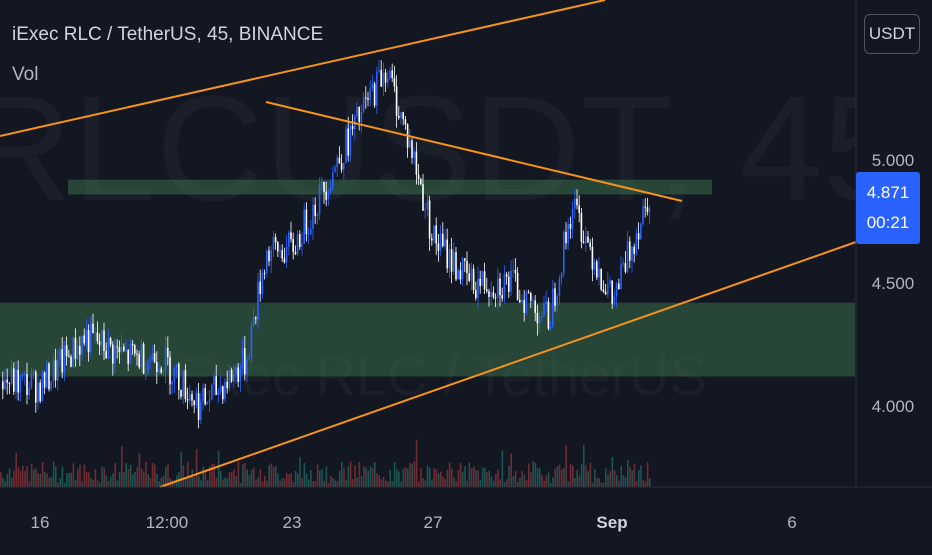 Image resolution: width=932 pixels, height=555 pixels. Describe the element at coordinates (791, 522) in the screenshot. I see `time-tick-label: 6` at that location.